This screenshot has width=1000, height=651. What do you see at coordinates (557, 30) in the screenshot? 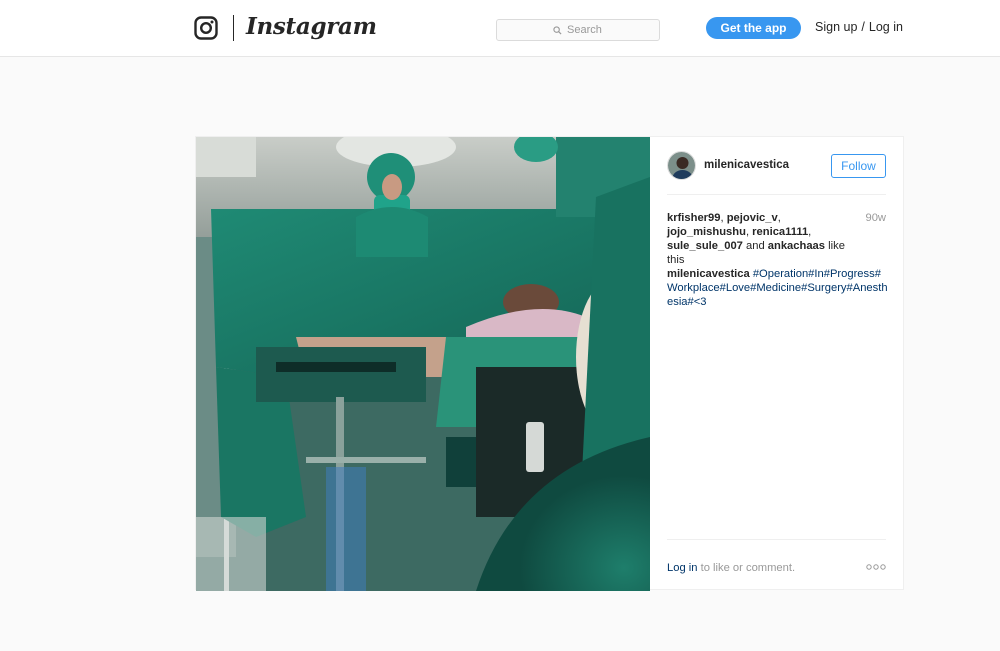
I see `search-icon` at bounding box center [557, 30].